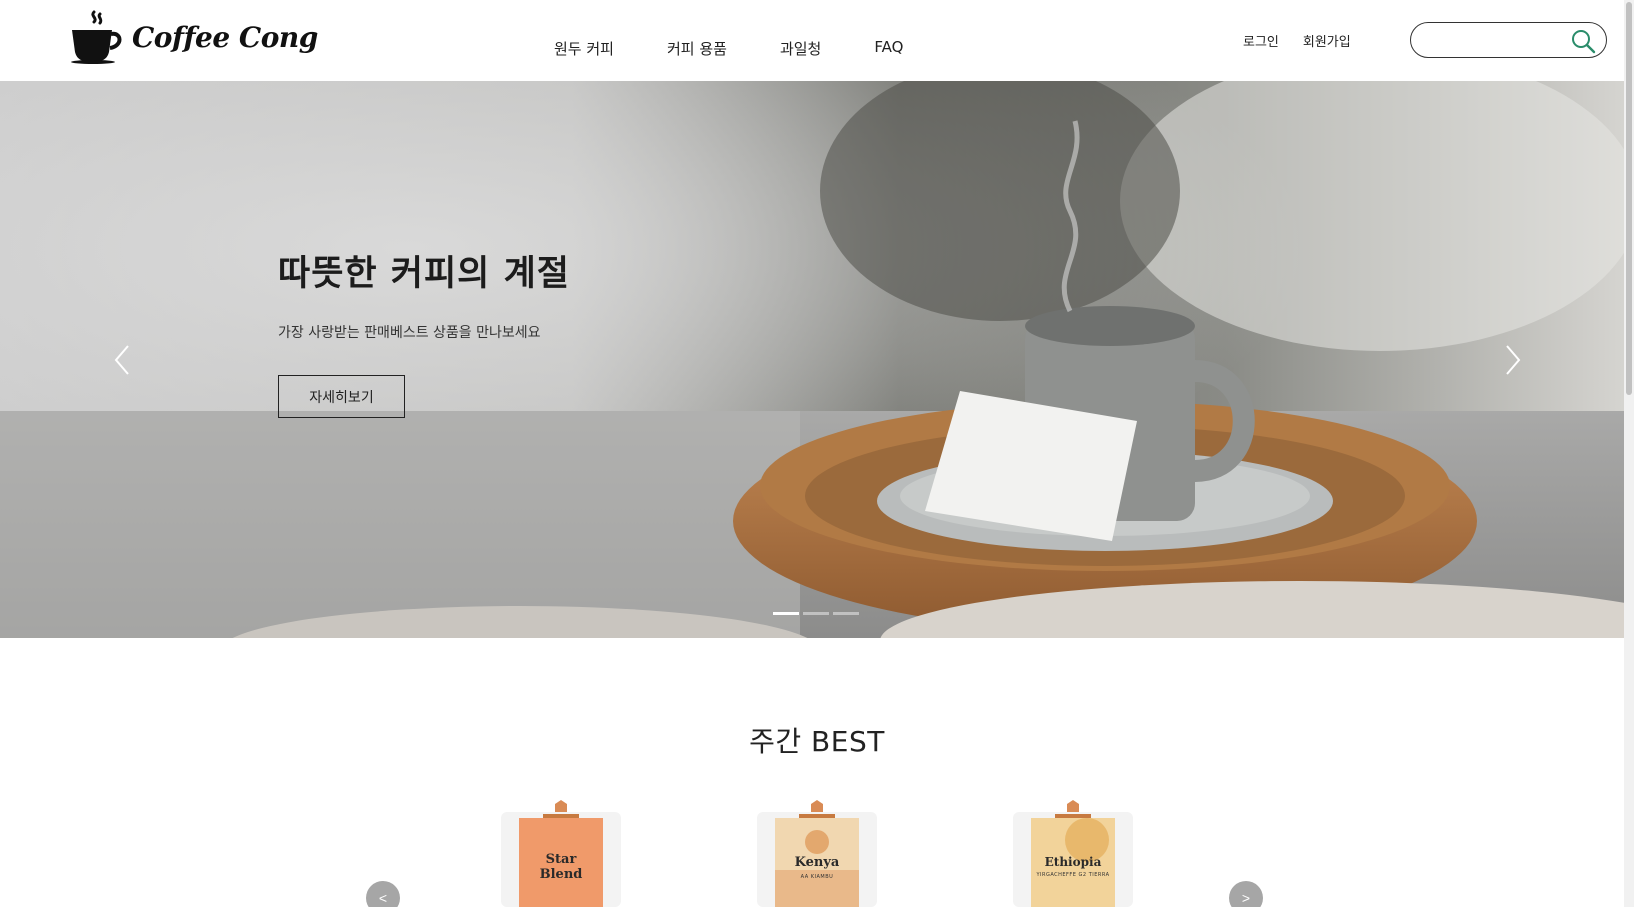 This screenshot has width=1634, height=907. I want to click on scrollbar-thumb, so click(1629, 198).